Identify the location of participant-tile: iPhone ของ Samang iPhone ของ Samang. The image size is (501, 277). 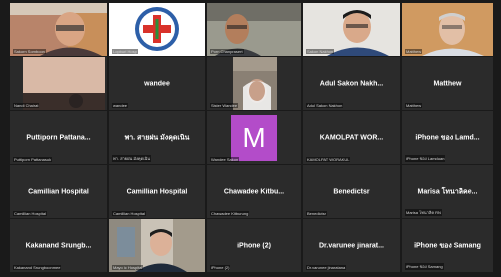
(447, 245).